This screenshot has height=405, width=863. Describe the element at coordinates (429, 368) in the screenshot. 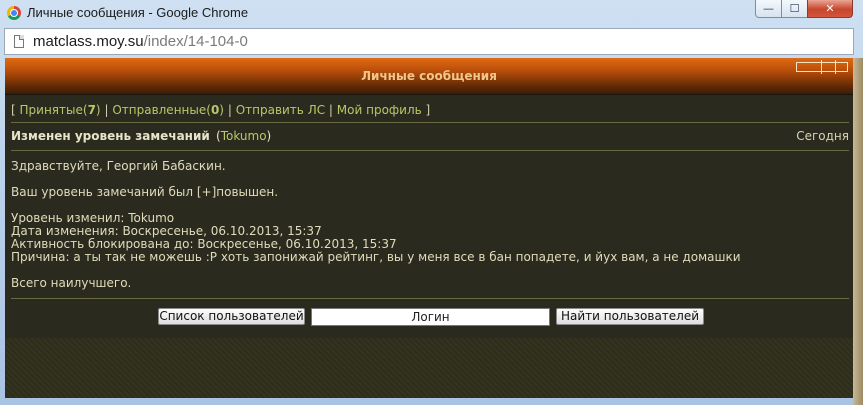

I see `page-footer-background` at that location.